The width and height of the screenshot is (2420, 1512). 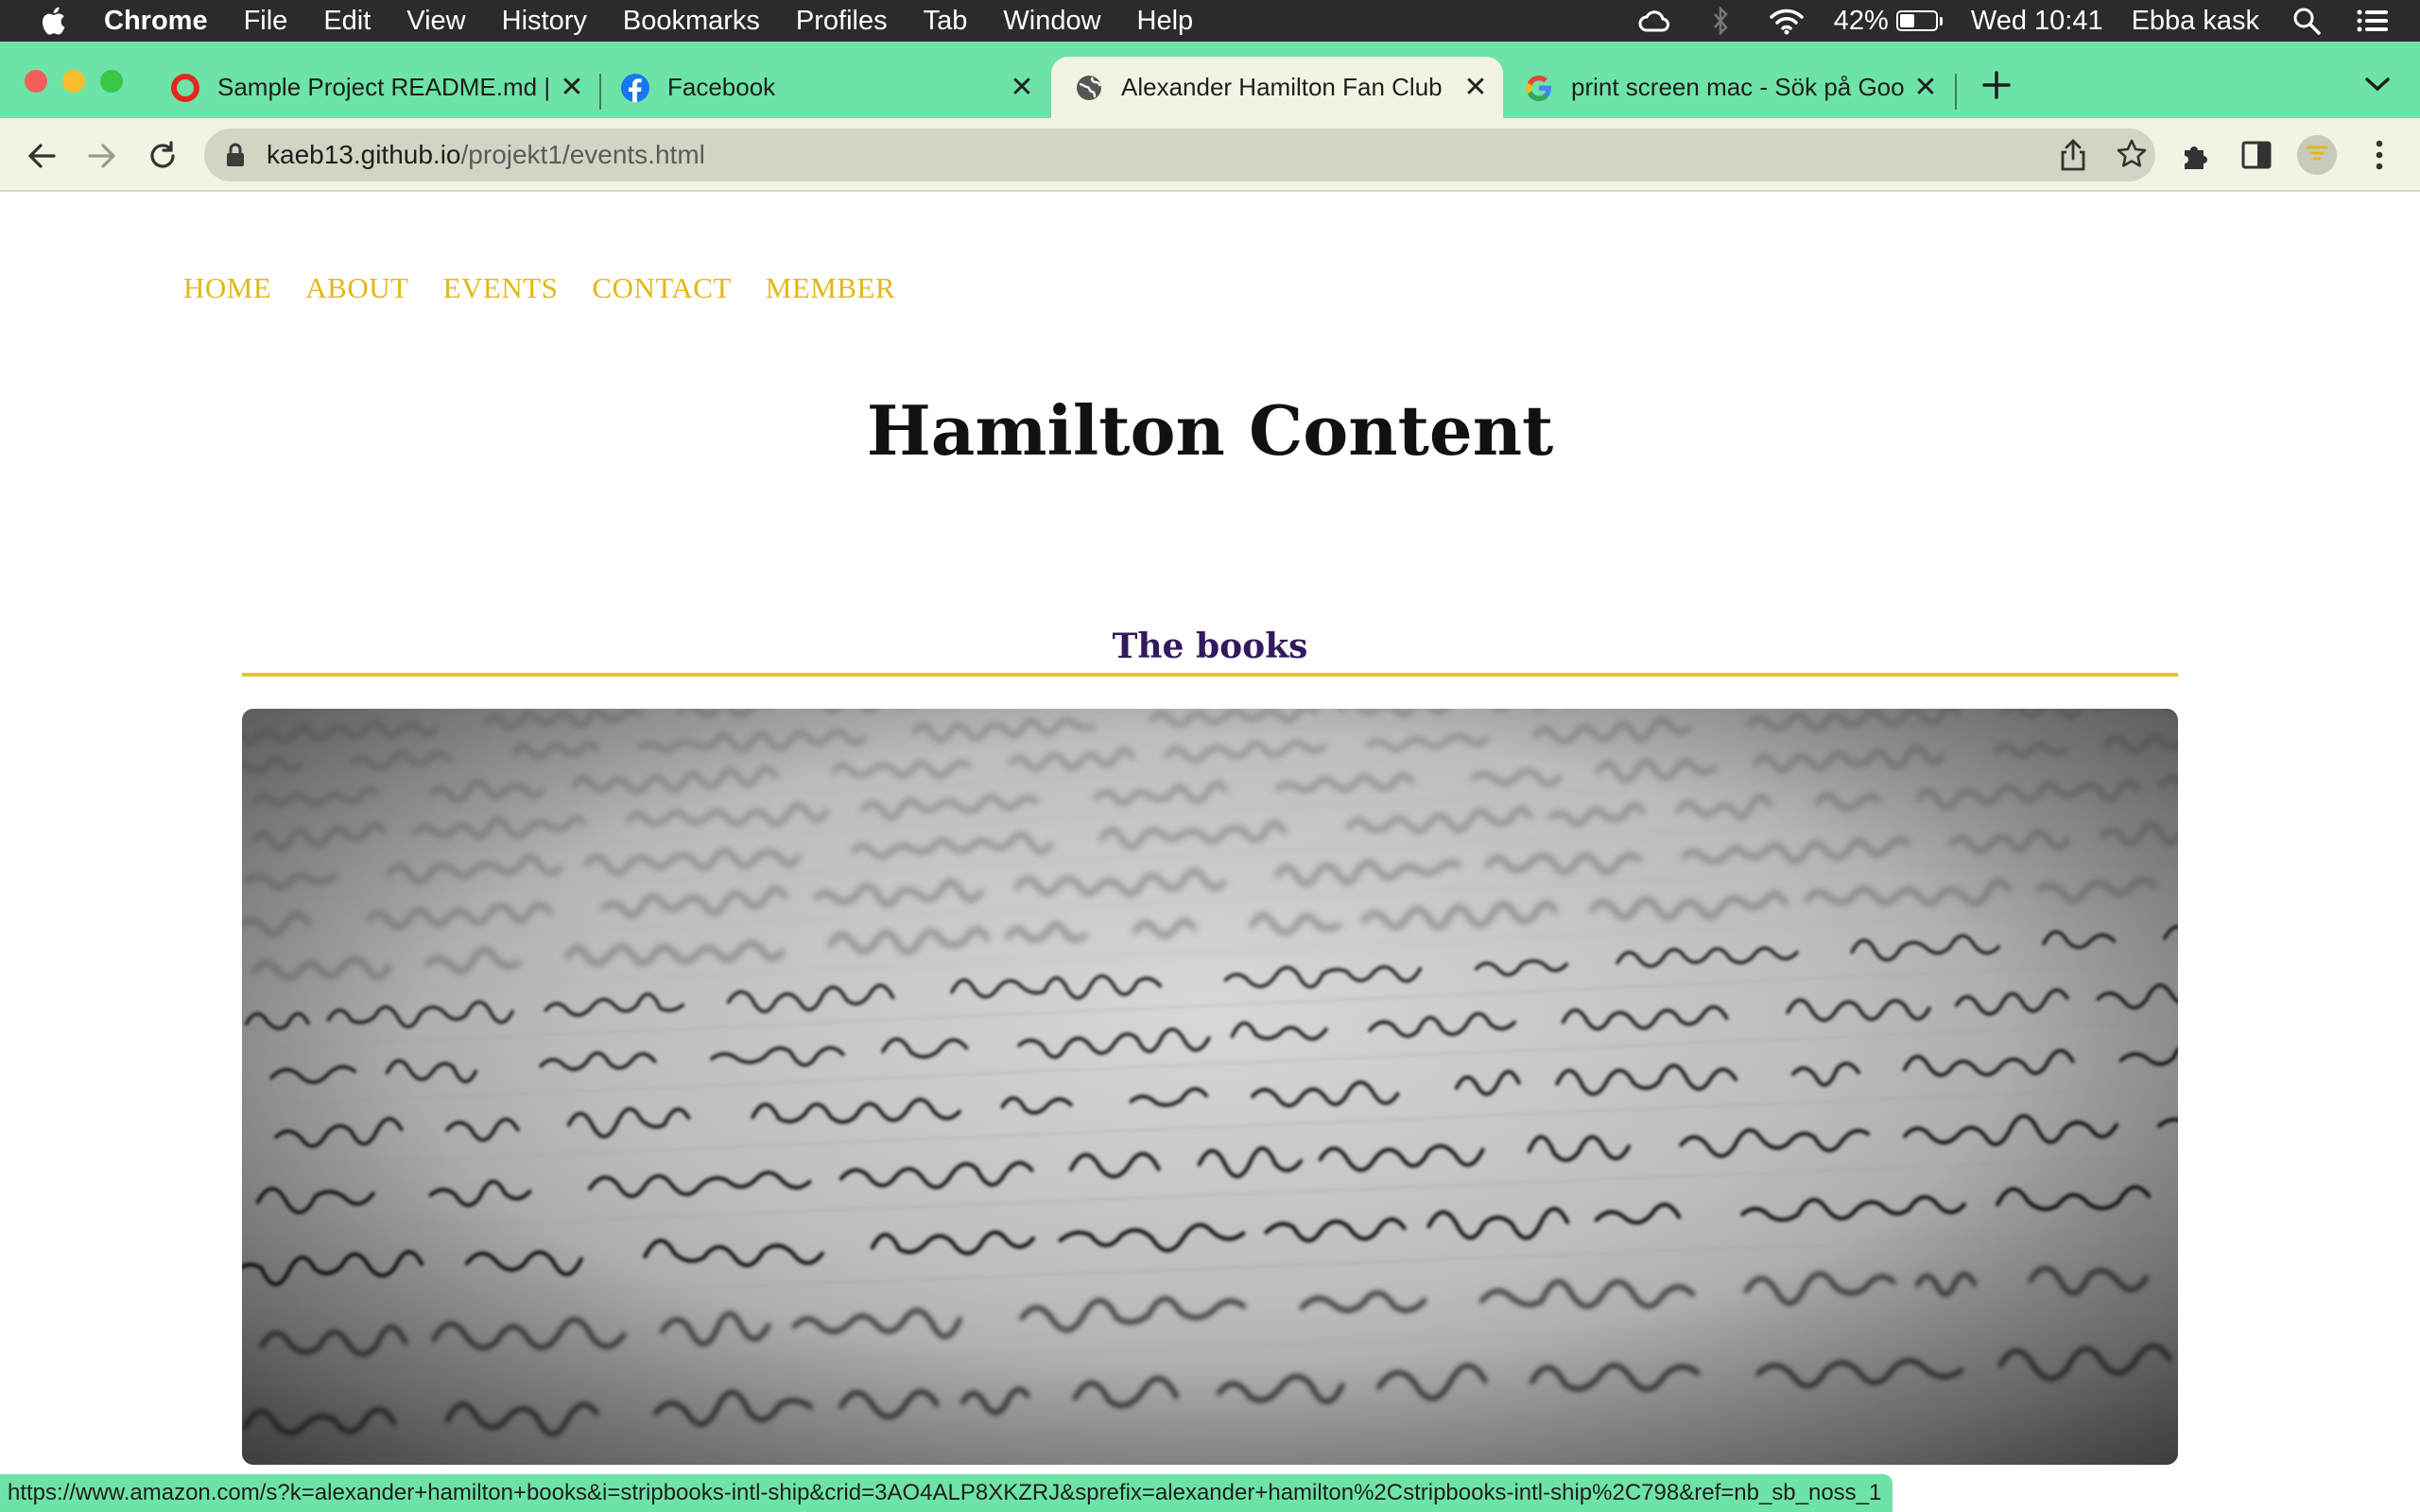 I want to click on tab-title: Alexander Hamilton Fan Club, so click(x=1282, y=87).